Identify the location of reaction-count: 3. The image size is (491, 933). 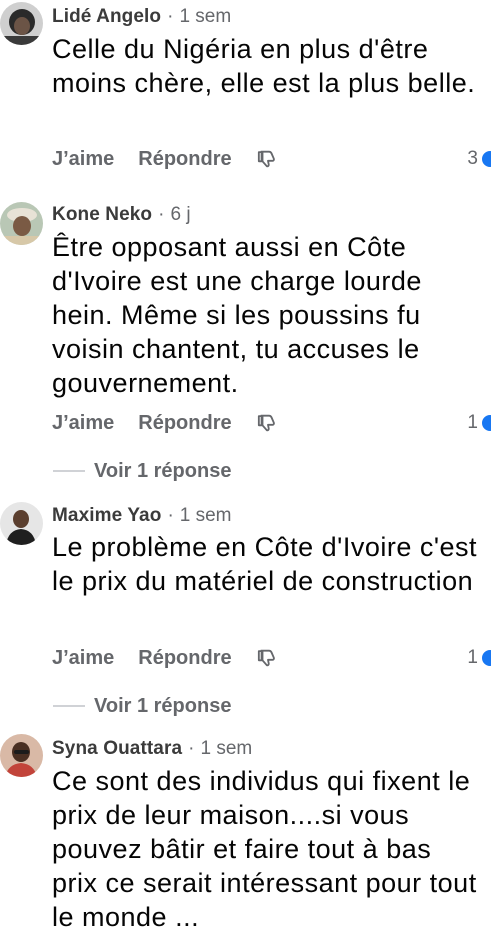
(472, 159).